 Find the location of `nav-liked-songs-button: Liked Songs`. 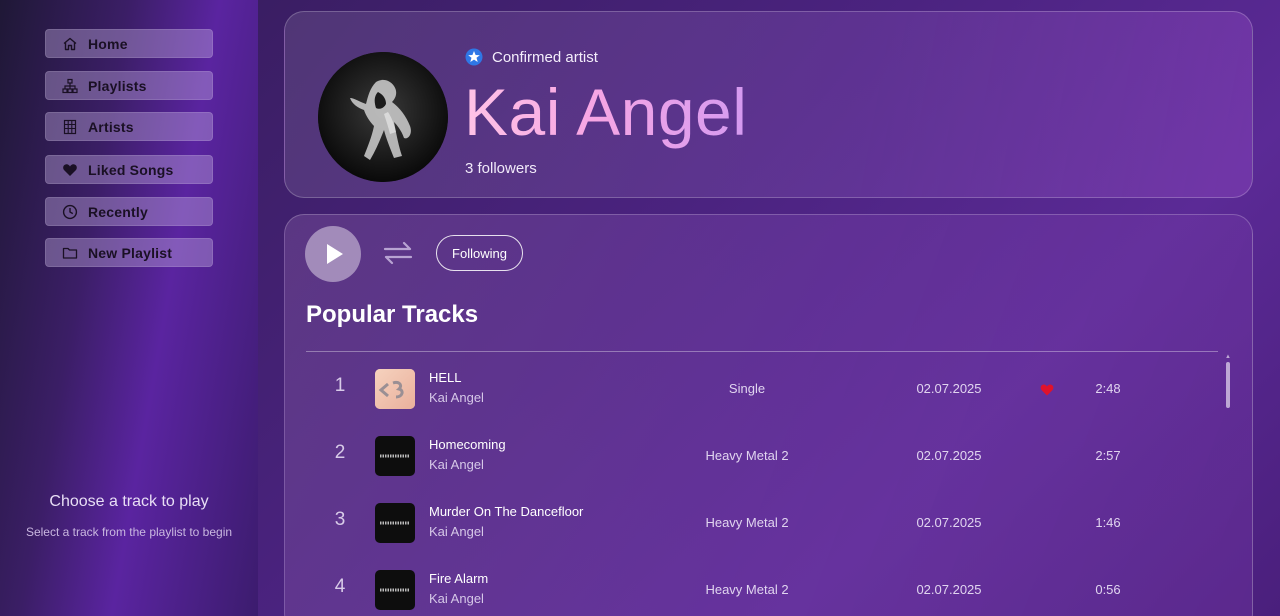

nav-liked-songs-button: Liked Songs is located at coordinates (129, 169).